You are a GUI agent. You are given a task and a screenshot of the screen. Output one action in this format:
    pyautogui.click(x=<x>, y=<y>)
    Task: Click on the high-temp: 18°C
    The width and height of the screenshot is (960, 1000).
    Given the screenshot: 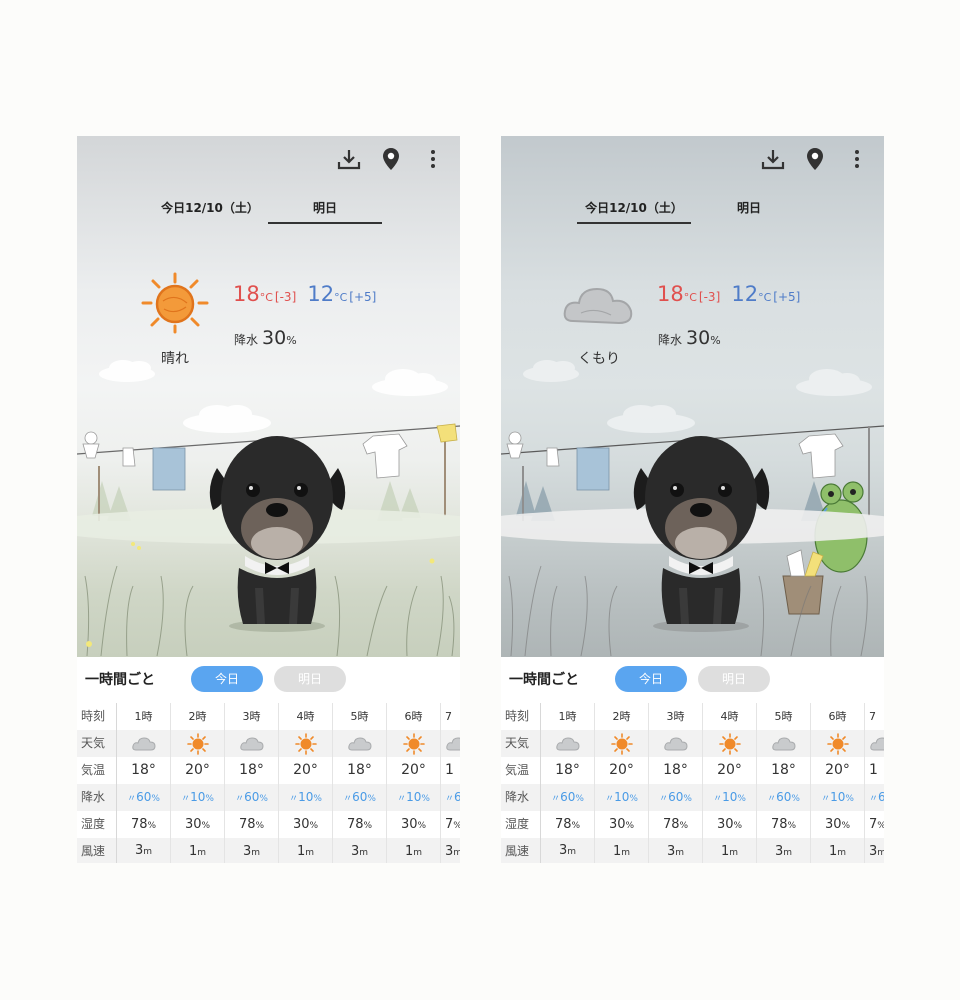 What is the action you would take?
    pyautogui.click(x=677, y=294)
    